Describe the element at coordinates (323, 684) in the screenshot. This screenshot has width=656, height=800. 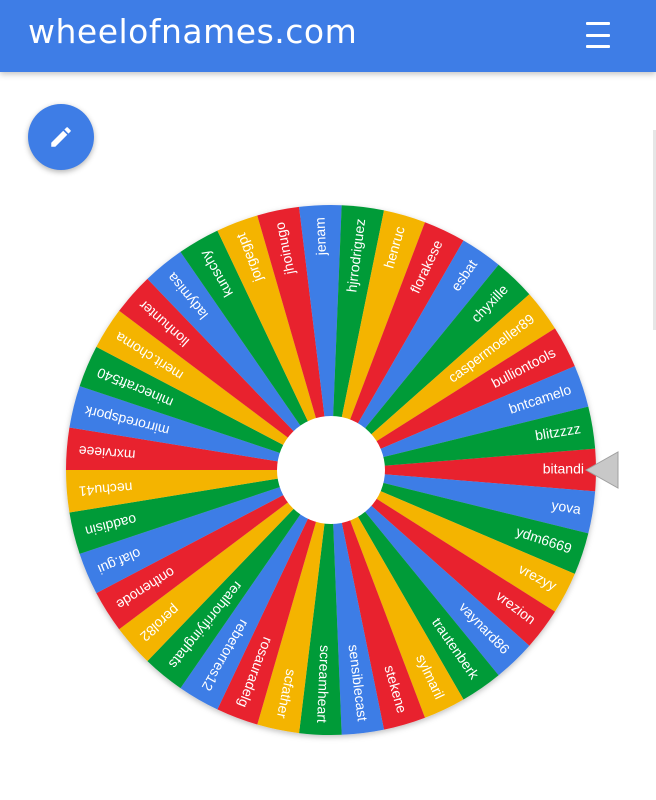
I see `wheel-slice-label: screamheart` at that location.